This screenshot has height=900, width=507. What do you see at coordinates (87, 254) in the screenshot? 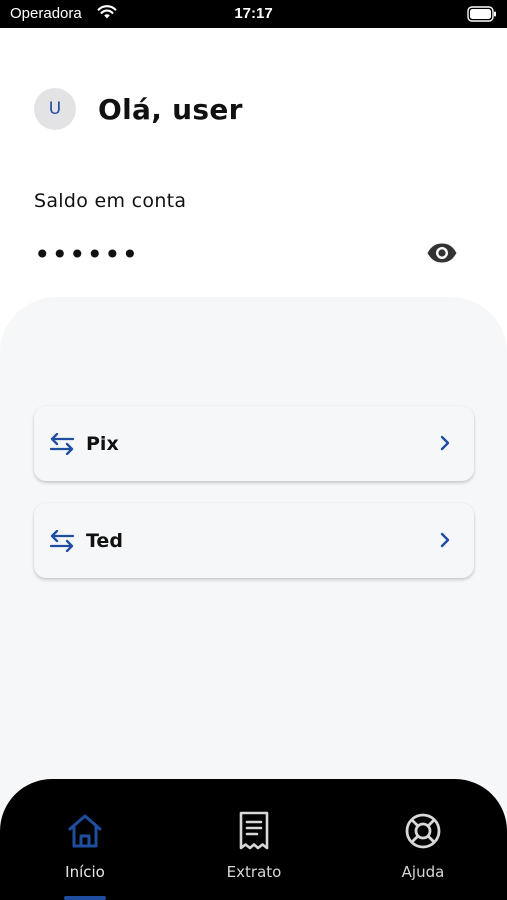
I see `balance-value: ••••••` at bounding box center [87, 254].